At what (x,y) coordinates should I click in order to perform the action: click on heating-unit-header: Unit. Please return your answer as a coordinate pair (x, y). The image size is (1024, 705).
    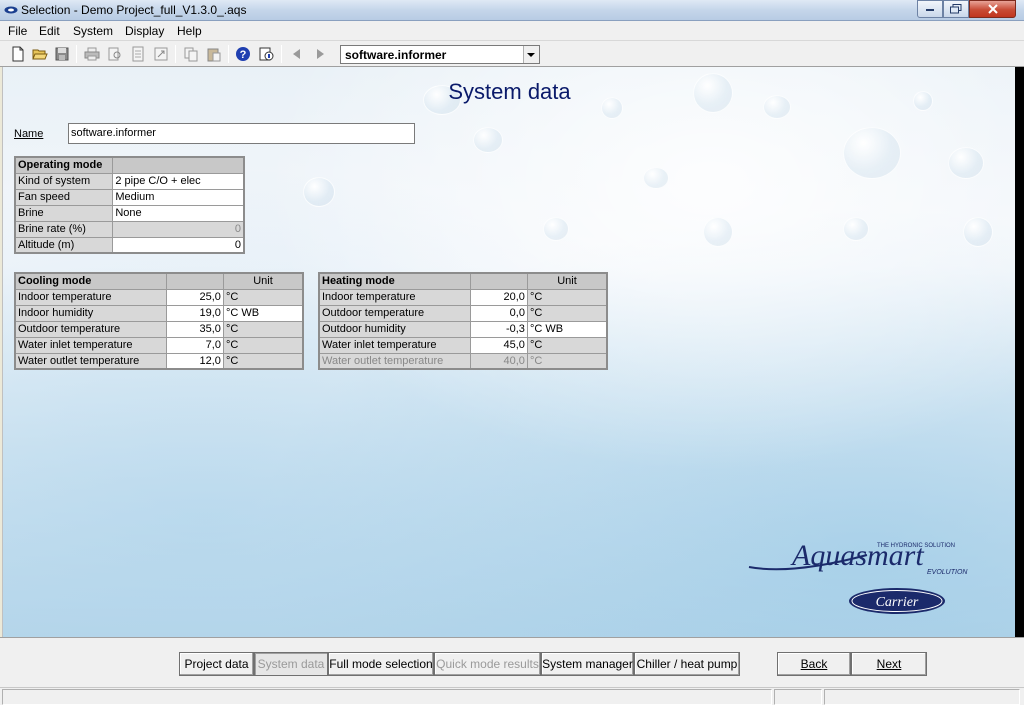
    Looking at the image, I should click on (567, 281).